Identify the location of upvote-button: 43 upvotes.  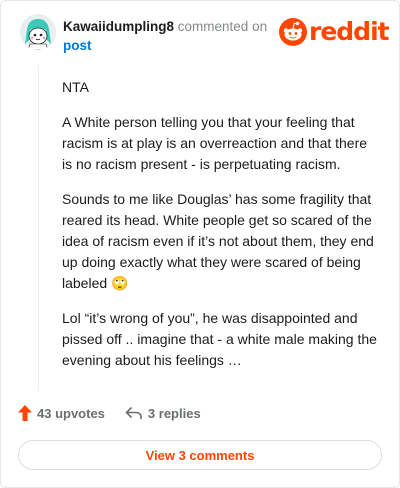
(61, 413).